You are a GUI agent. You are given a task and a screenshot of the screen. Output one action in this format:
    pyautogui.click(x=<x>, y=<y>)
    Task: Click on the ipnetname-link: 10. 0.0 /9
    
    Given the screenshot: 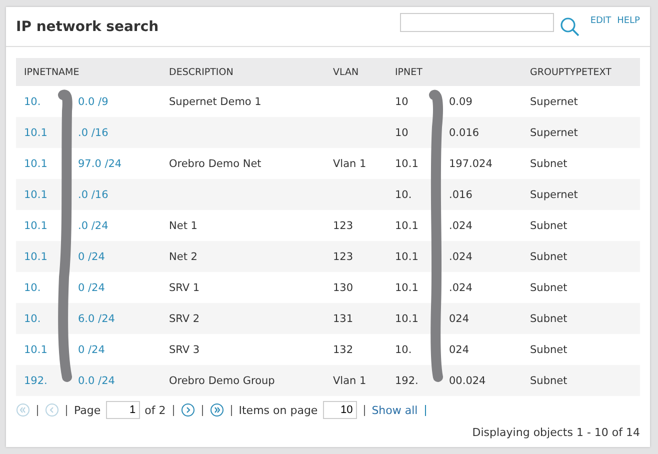 What is the action you would take?
    pyautogui.click(x=66, y=102)
    